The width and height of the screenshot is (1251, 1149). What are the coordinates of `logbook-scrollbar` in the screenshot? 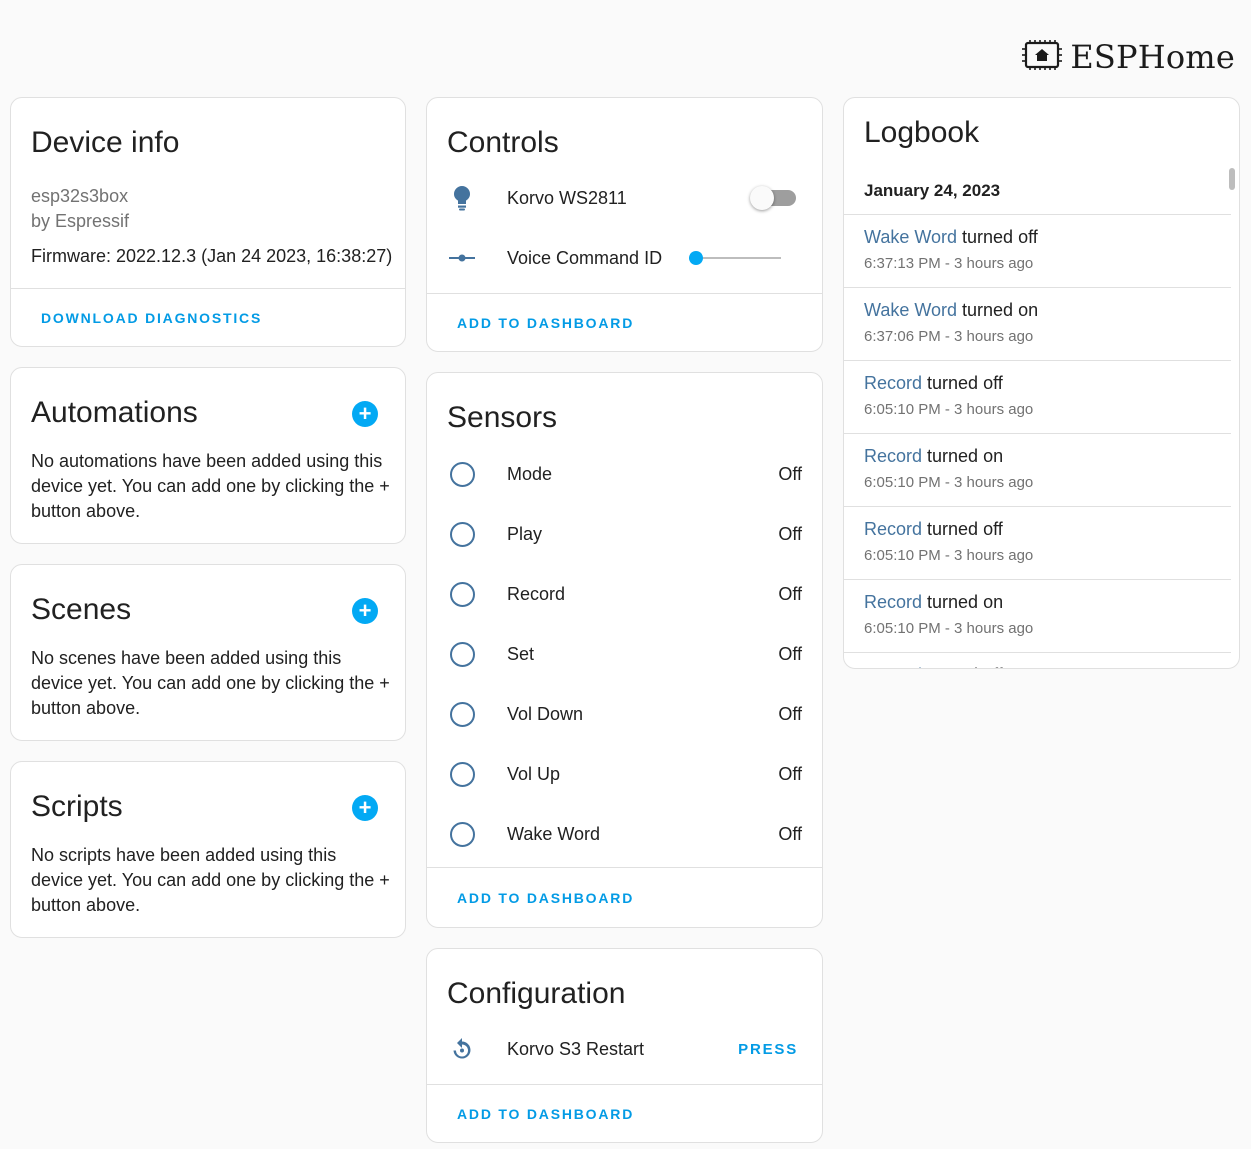 It's located at (1232, 179).